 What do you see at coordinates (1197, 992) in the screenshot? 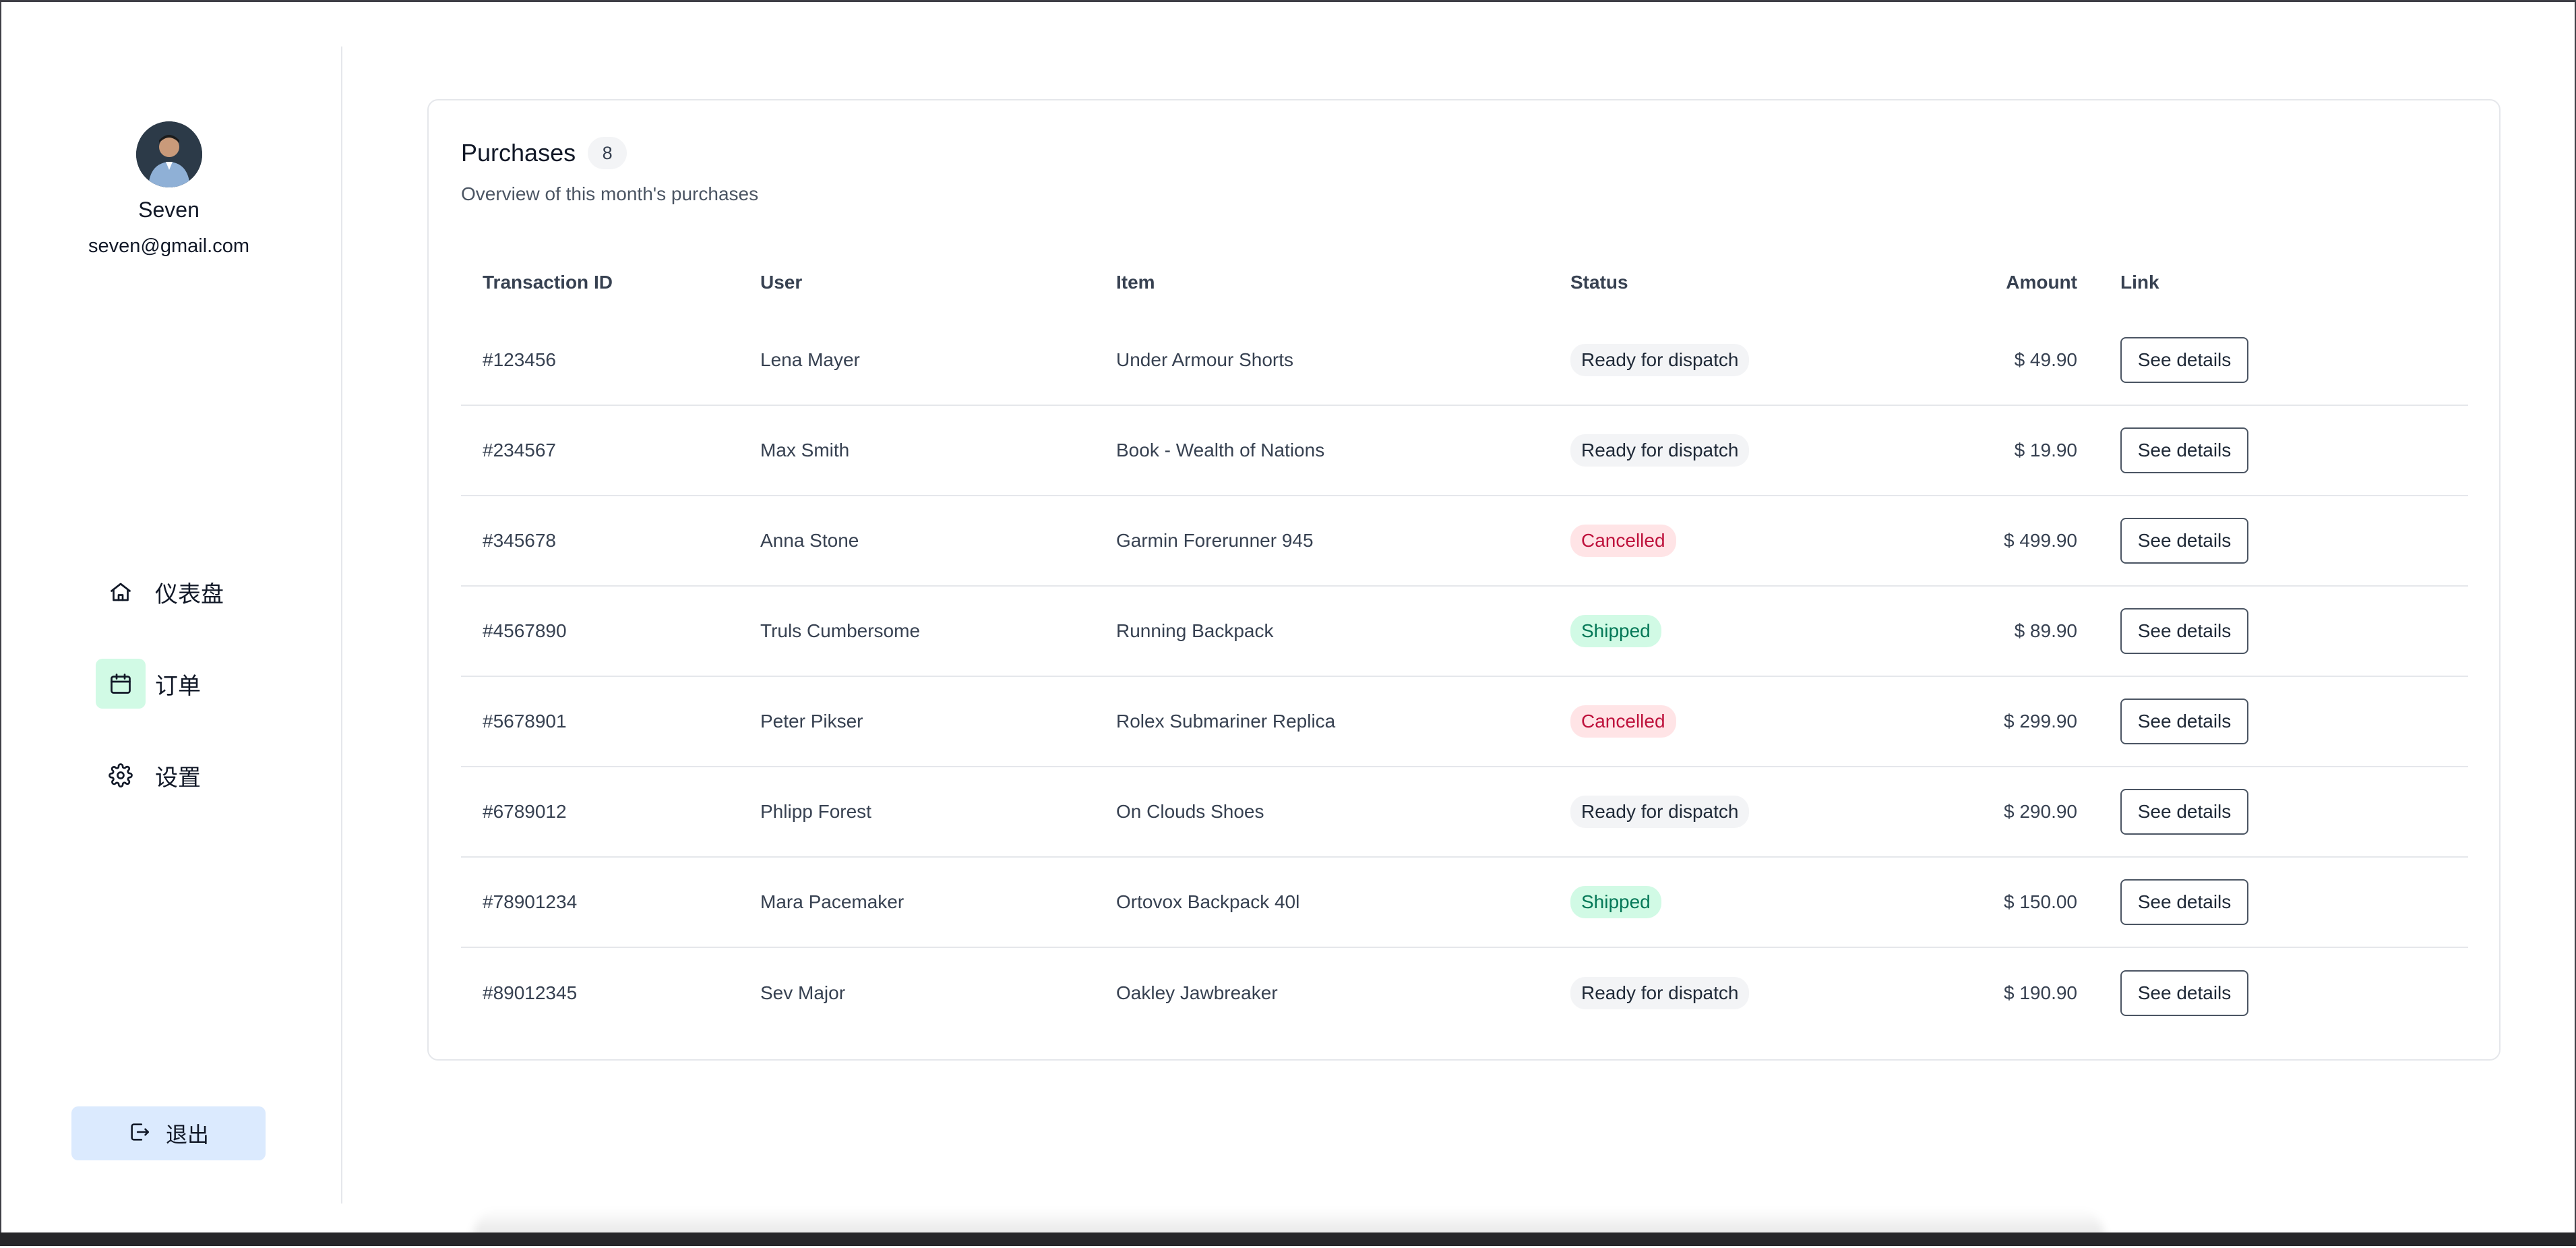
I see `cell-item: Oakley Jawbreaker` at bounding box center [1197, 992].